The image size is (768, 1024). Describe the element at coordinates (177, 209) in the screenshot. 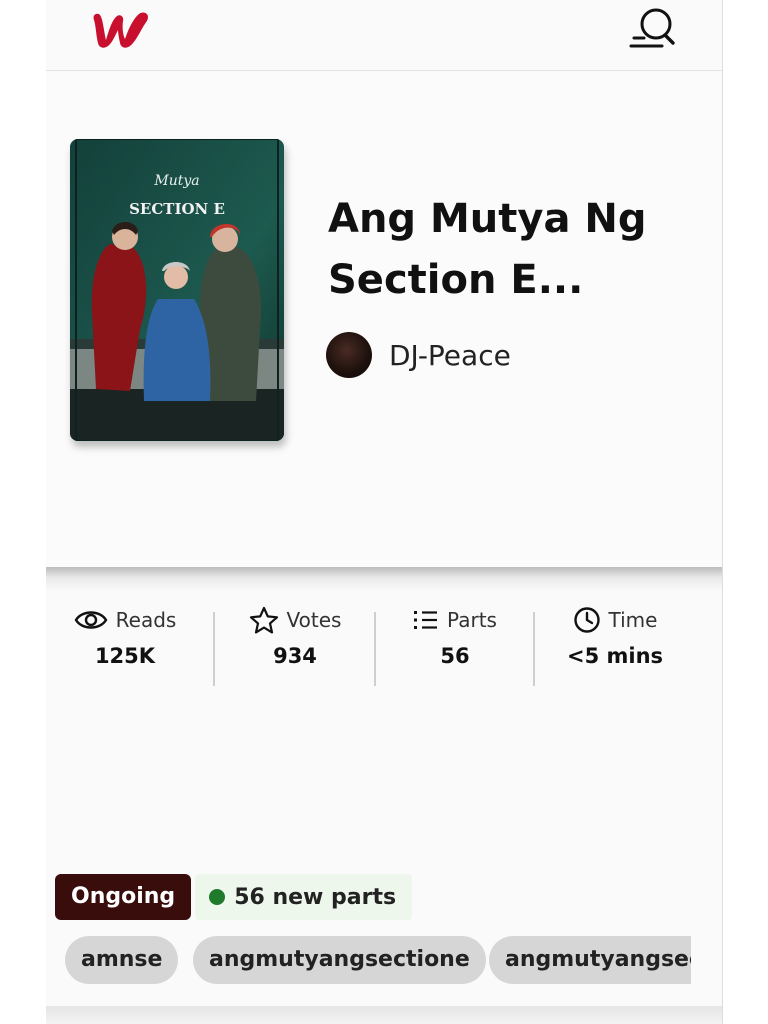

I see `svg-text: SECTION E` at that location.